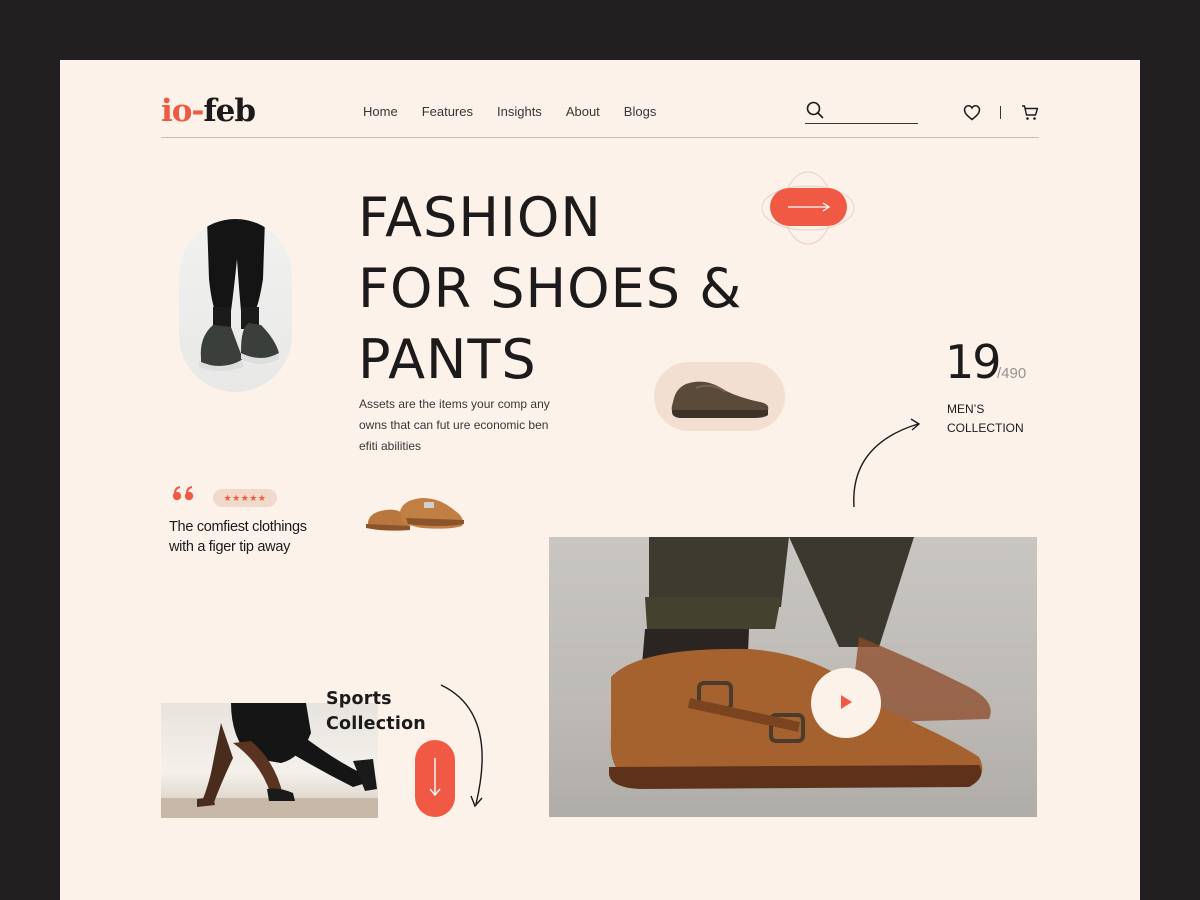  I want to click on play-icon, so click(846, 701).